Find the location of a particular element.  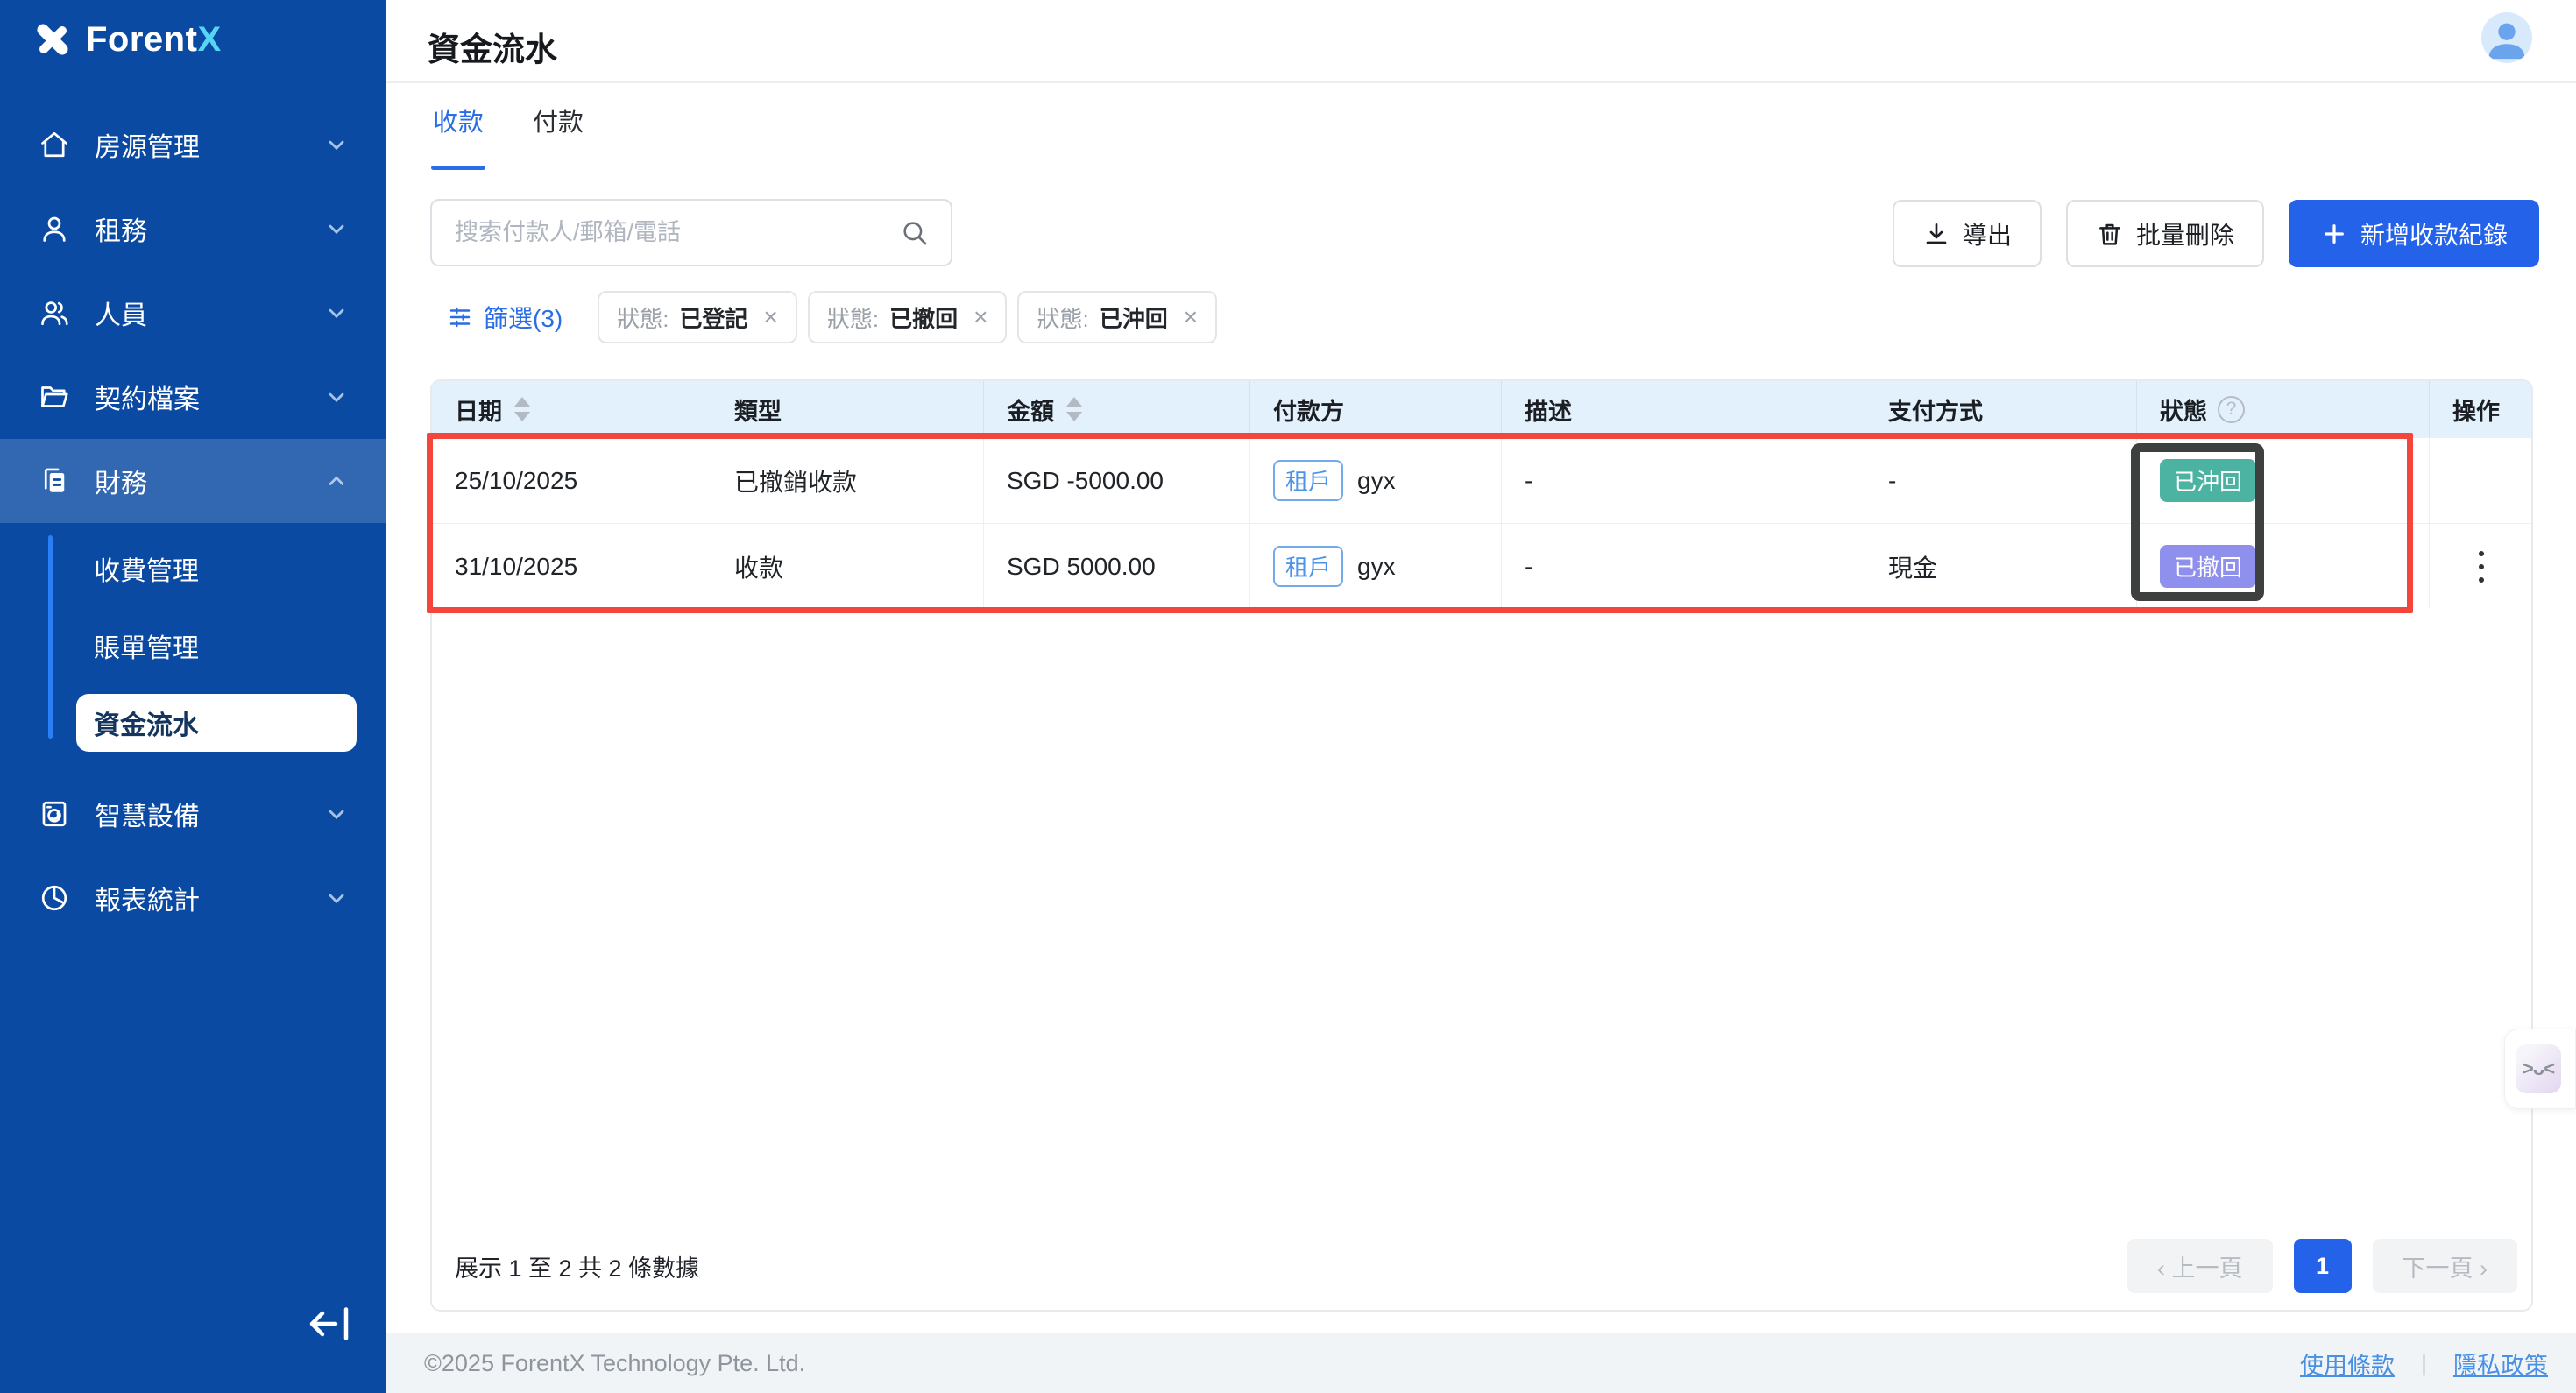

submenu-item-fee-management: 收費管理 is located at coordinates (193, 569).